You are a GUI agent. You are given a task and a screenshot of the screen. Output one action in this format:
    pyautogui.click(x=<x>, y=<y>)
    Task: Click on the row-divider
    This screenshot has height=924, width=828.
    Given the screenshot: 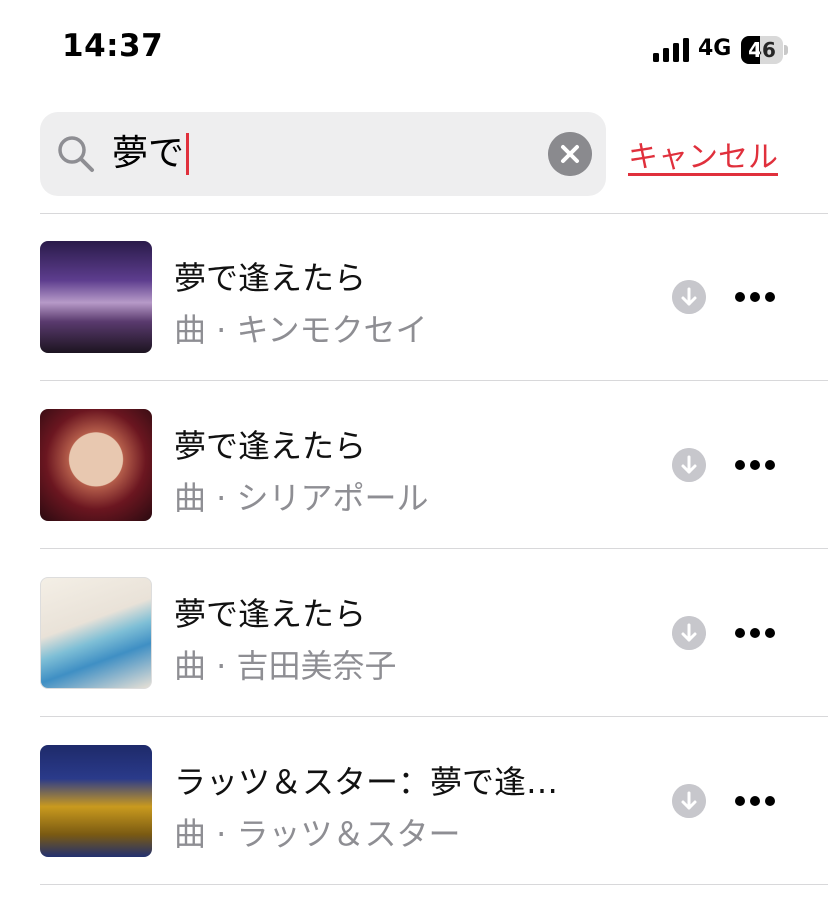 What is the action you would take?
    pyautogui.click(x=434, y=884)
    